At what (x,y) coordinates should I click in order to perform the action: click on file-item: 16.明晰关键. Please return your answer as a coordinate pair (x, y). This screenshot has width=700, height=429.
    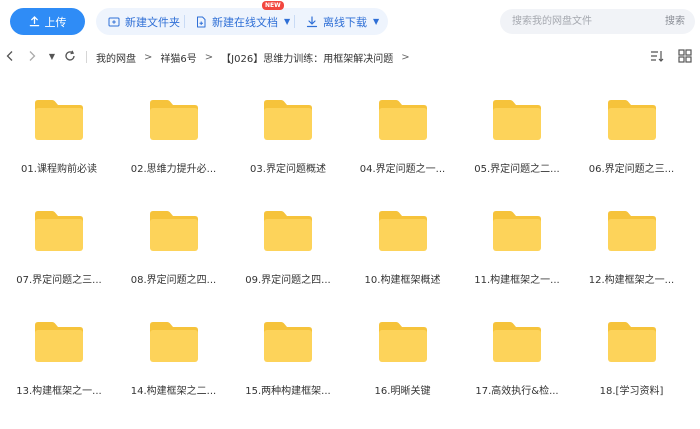
    Looking at the image, I should click on (403, 347).